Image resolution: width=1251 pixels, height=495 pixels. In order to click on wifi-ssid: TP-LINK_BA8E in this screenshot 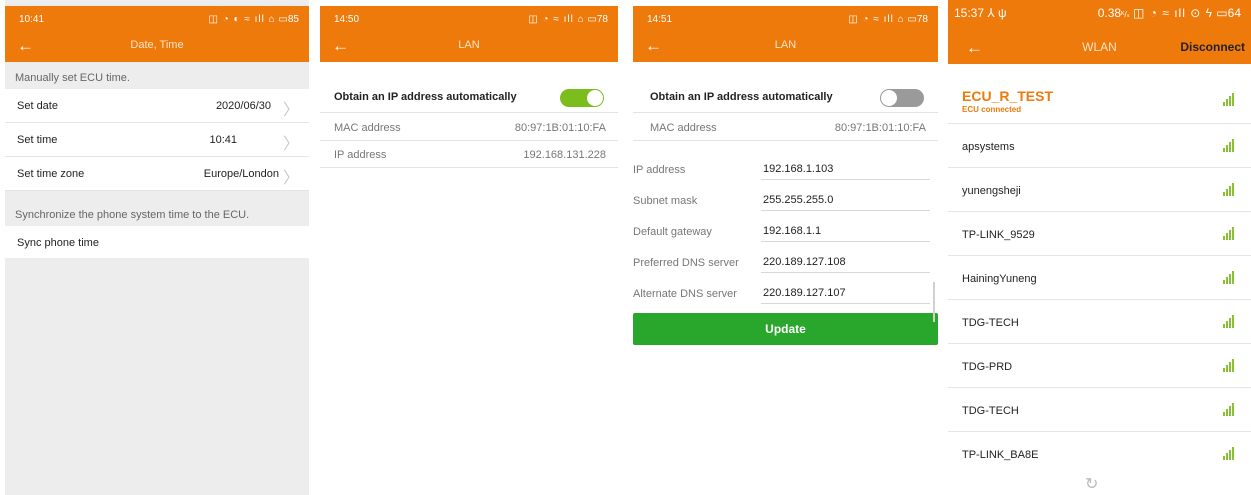, I will do `click(1000, 455)`.